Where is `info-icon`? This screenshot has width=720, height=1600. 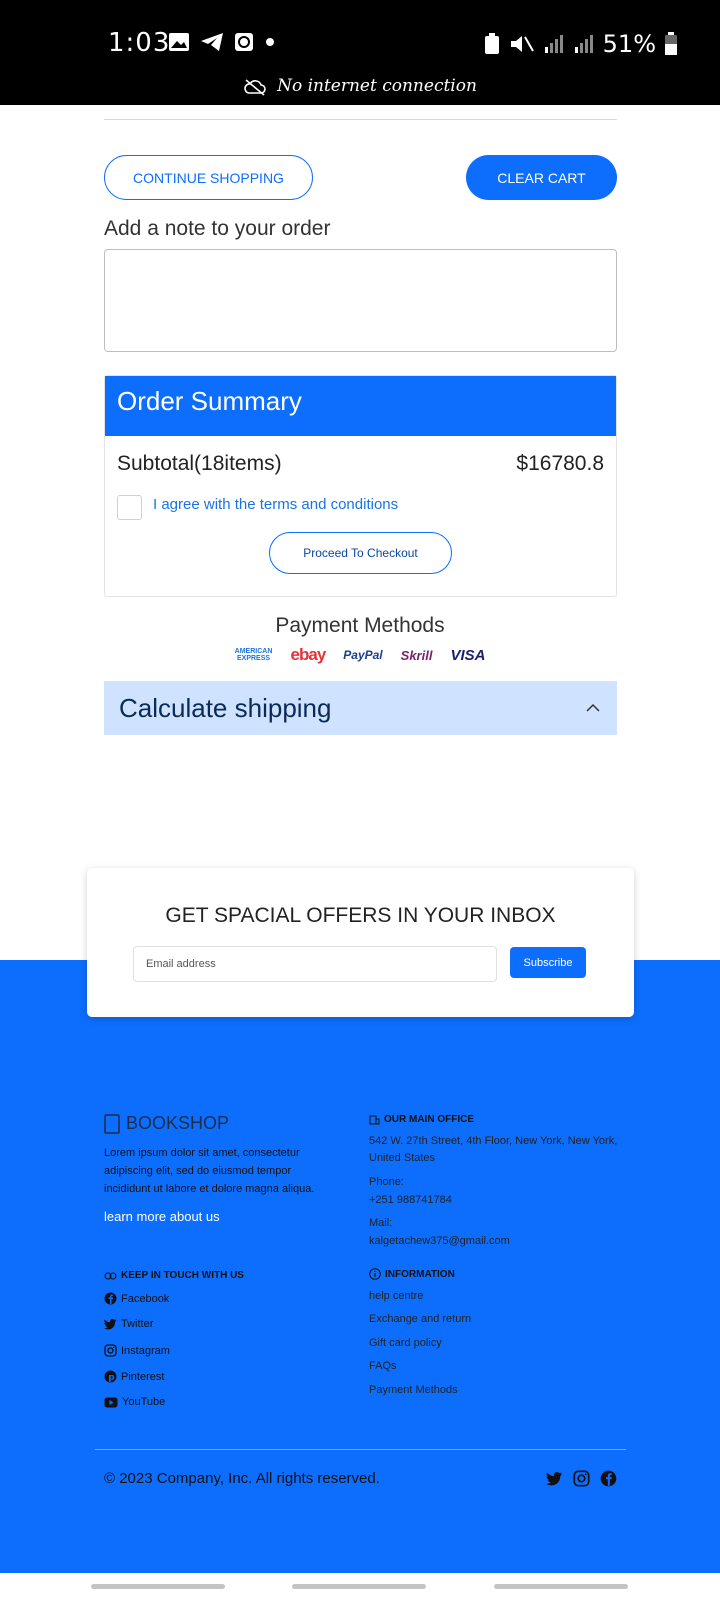
info-icon is located at coordinates (375, 1274).